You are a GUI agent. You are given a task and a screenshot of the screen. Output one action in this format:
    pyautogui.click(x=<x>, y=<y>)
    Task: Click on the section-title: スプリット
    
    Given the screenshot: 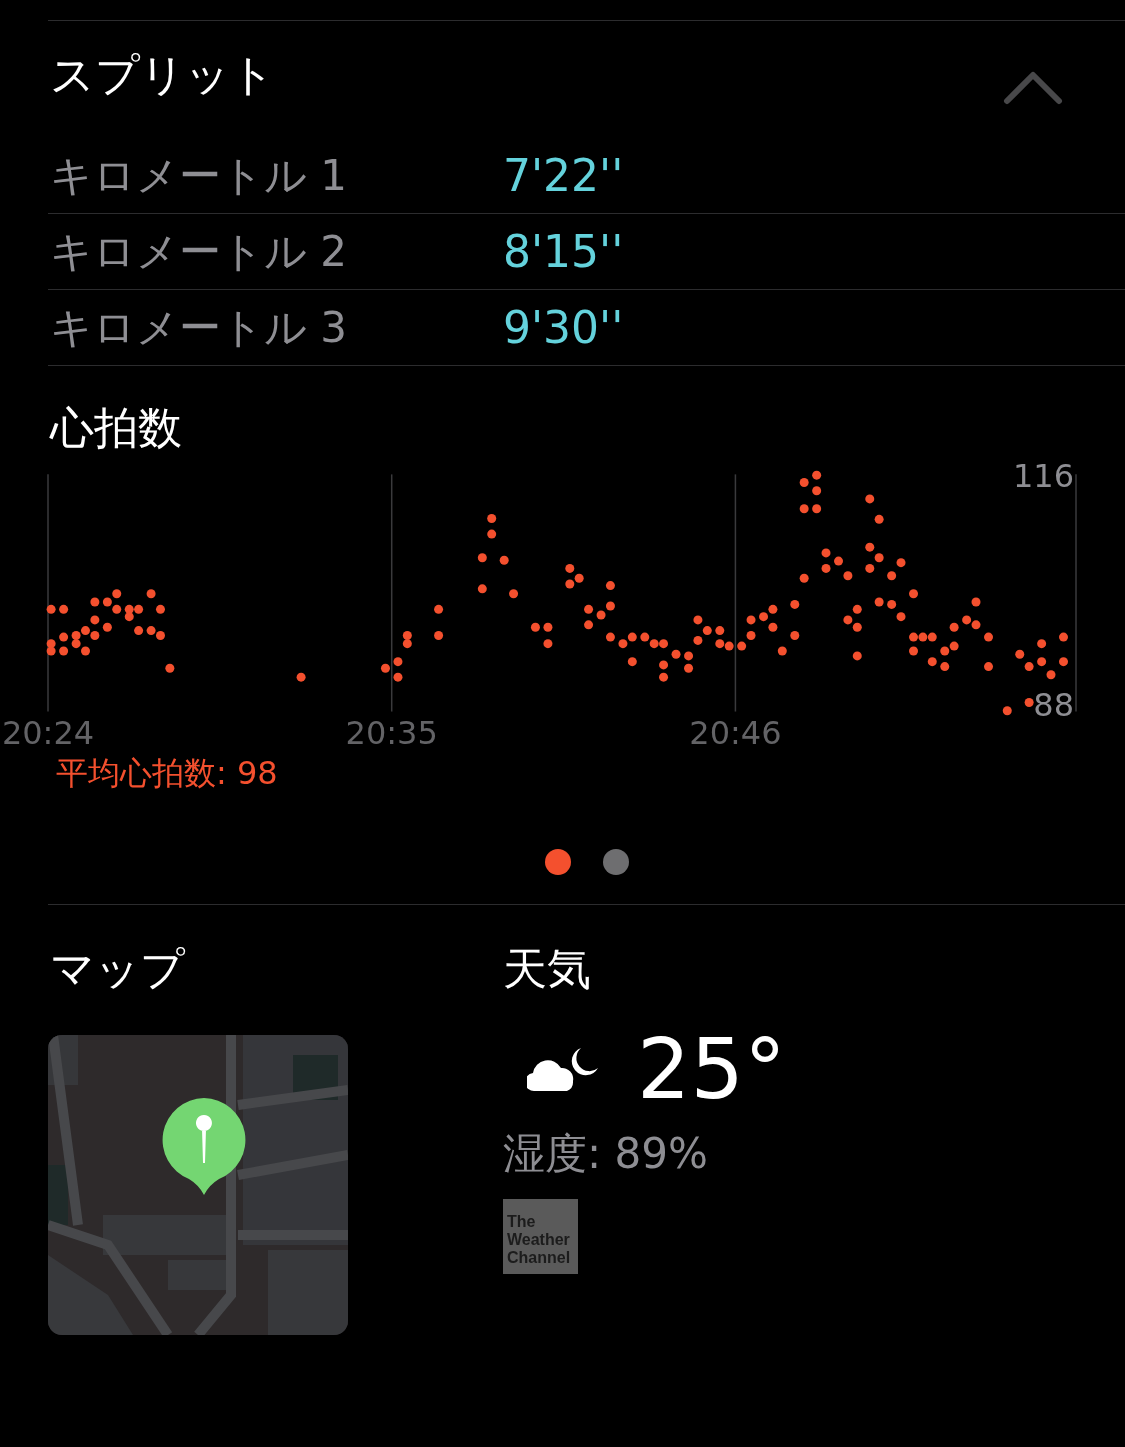 What is the action you would take?
    pyautogui.click(x=162, y=75)
    